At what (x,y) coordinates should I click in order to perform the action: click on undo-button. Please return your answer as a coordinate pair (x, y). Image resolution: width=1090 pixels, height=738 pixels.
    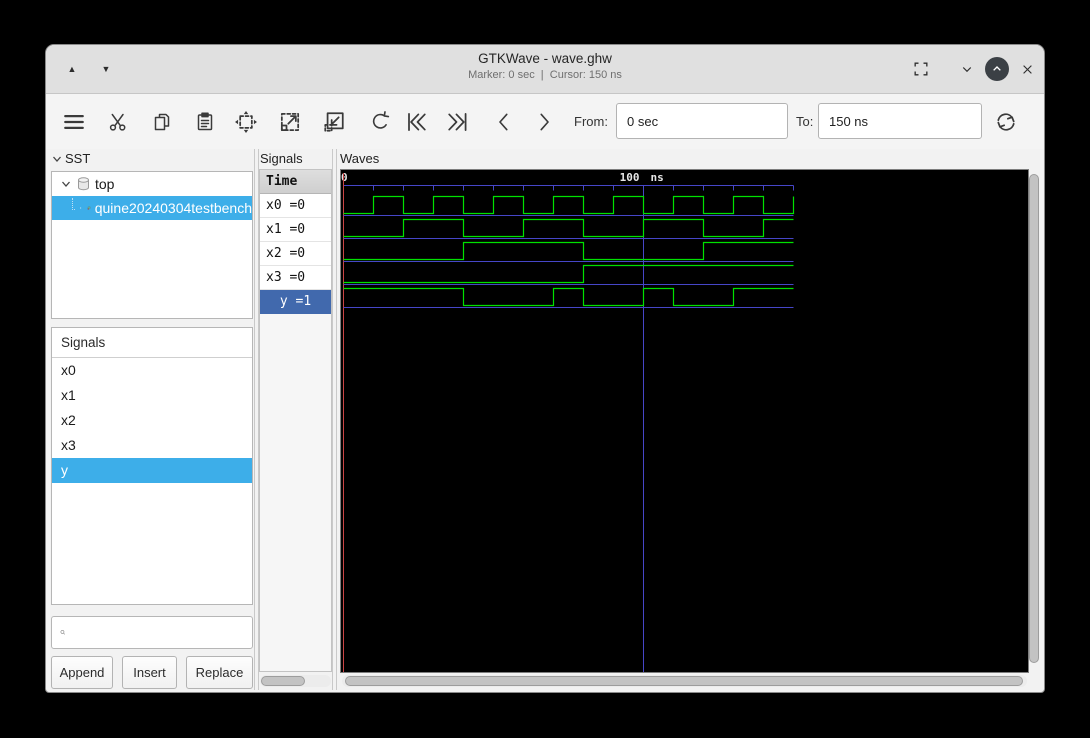
    Looking at the image, I should click on (380, 122).